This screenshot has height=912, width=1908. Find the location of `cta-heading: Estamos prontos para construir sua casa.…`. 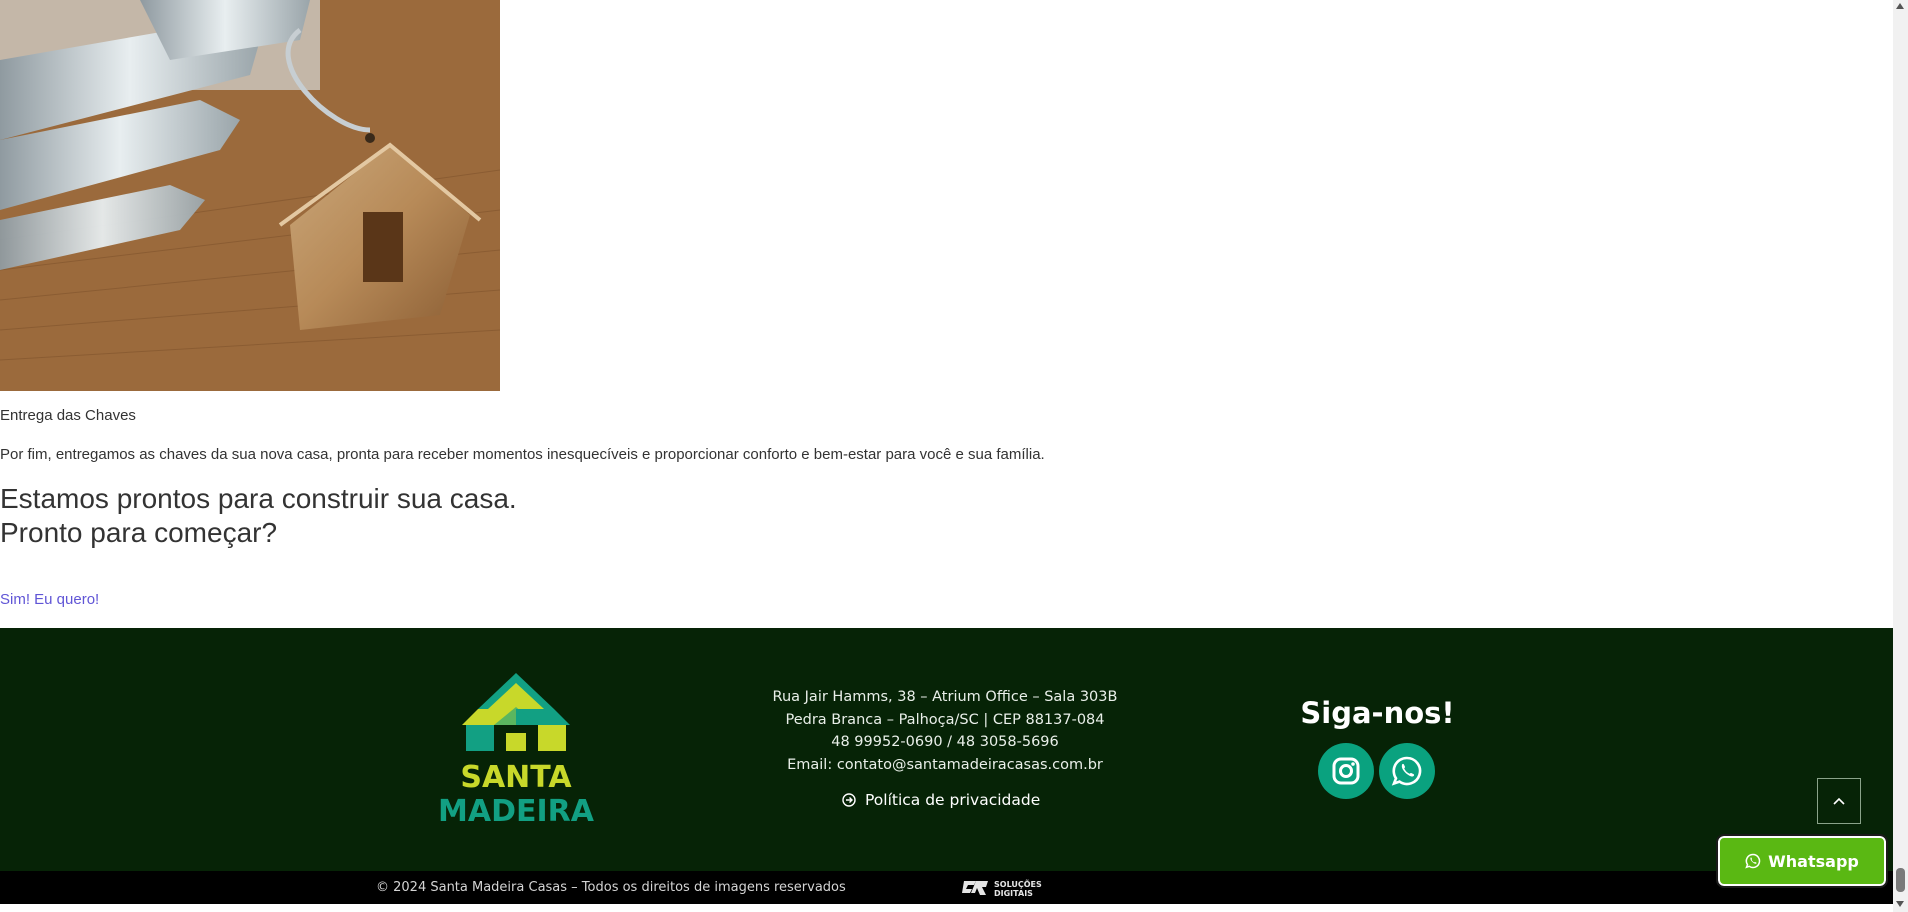

cta-heading: Estamos prontos para construir sua casa.… is located at coordinates (258, 516).